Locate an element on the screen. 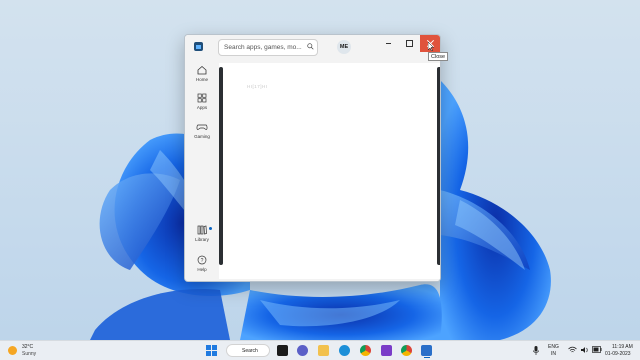 The width and height of the screenshot is (640, 360). sidebar-item-label: Help is located at coordinates (202, 269).